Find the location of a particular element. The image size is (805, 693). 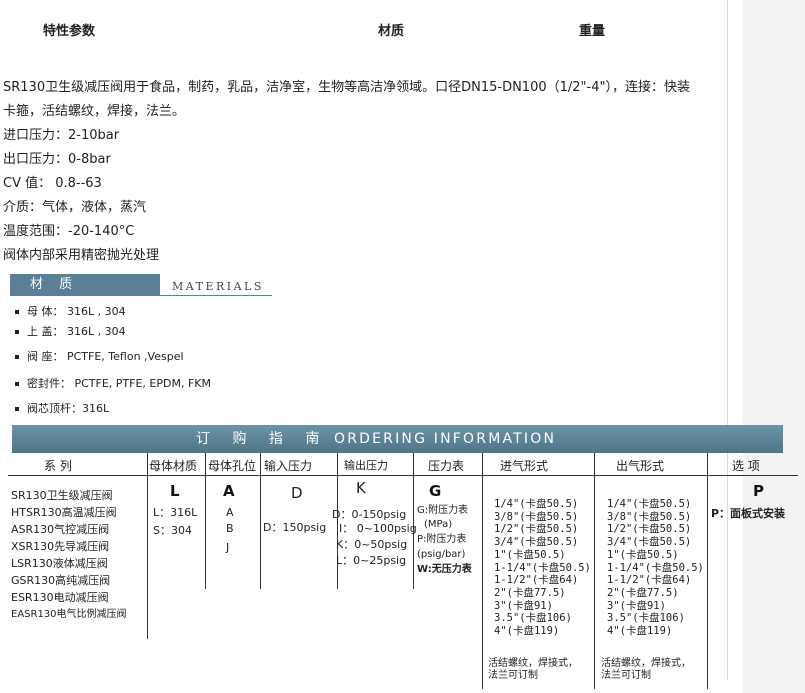

gauge-option: (MPa) is located at coordinates (438, 524).